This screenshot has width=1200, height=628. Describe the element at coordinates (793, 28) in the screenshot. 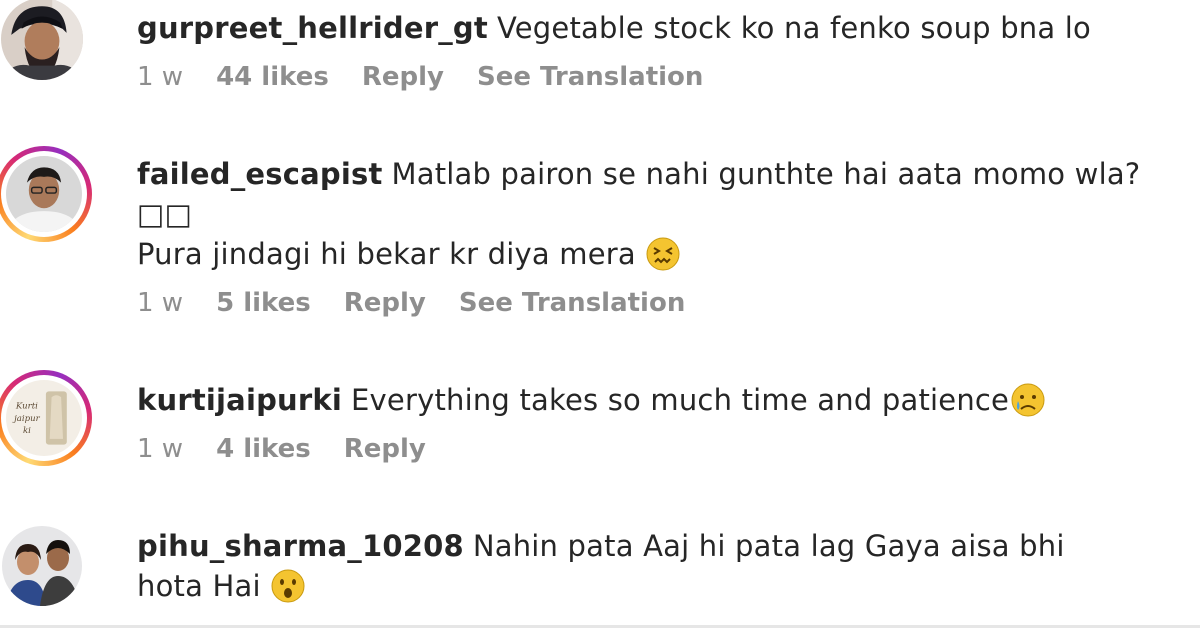

I see `comment-body: Vegetable stock ko na fenko soup bna lo` at that location.